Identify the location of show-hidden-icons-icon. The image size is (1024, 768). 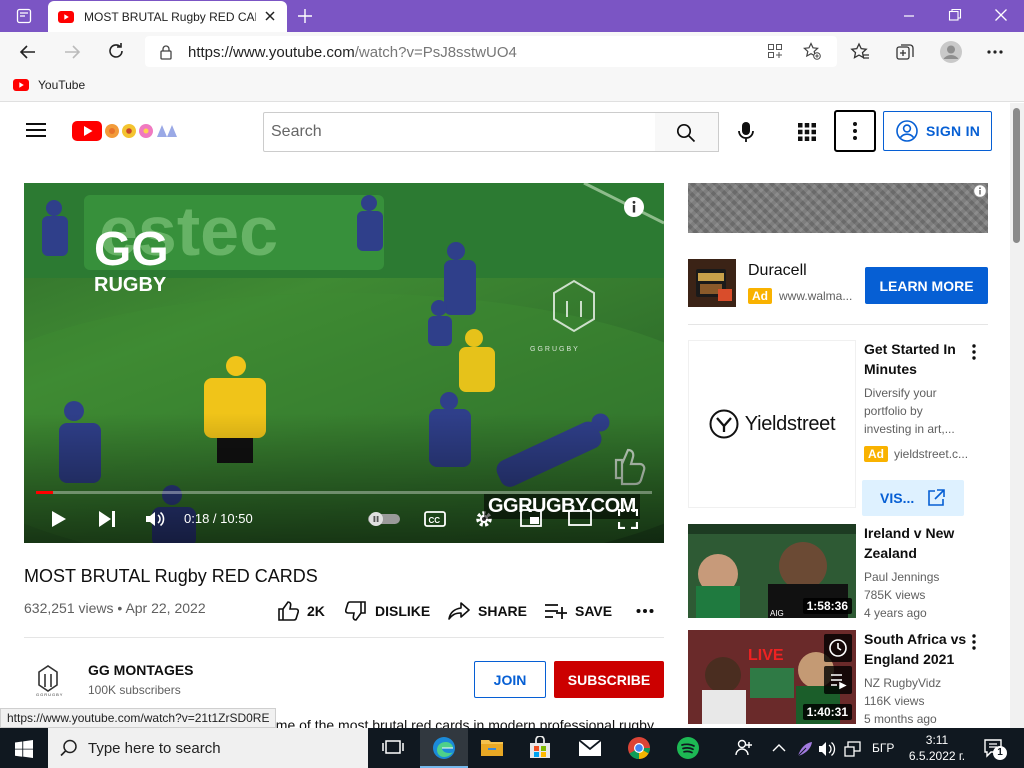
(779, 748).